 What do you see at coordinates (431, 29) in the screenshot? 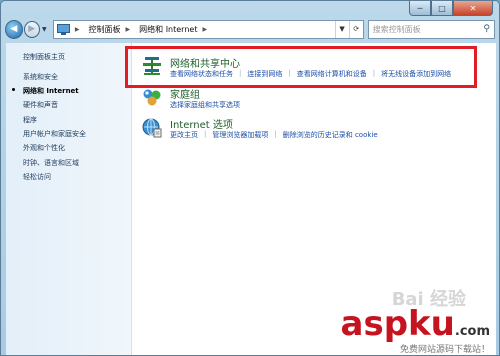
I see `search-input: 搜索控制面板 ⚲` at bounding box center [431, 29].